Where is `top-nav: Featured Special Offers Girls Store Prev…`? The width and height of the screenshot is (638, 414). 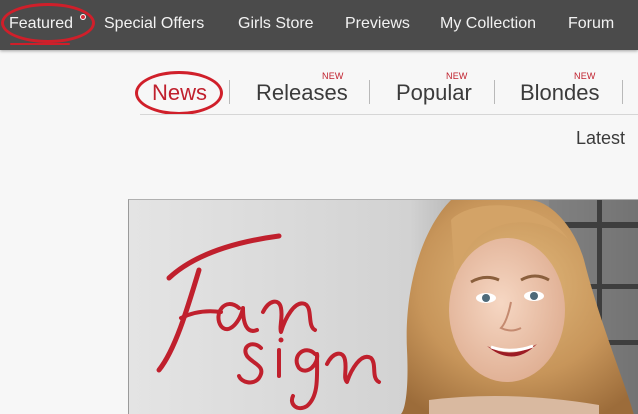 top-nav: Featured Special Offers Girls Store Prev… is located at coordinates (319, 25).